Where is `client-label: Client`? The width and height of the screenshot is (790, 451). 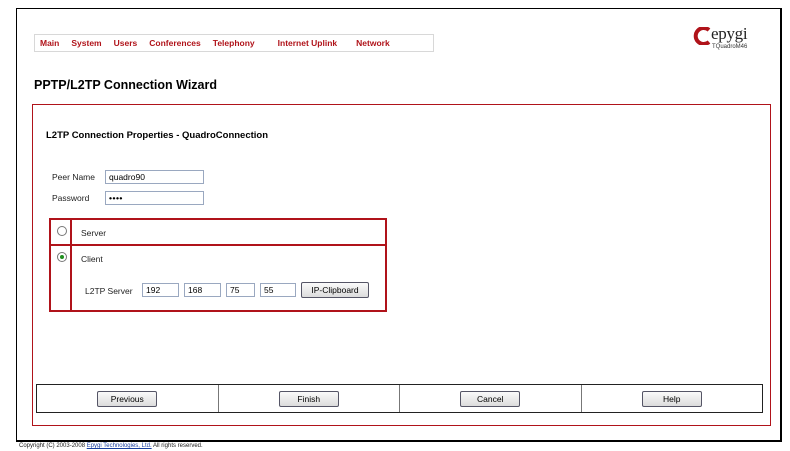
client-label: Client is located at coordinates (92, 259).